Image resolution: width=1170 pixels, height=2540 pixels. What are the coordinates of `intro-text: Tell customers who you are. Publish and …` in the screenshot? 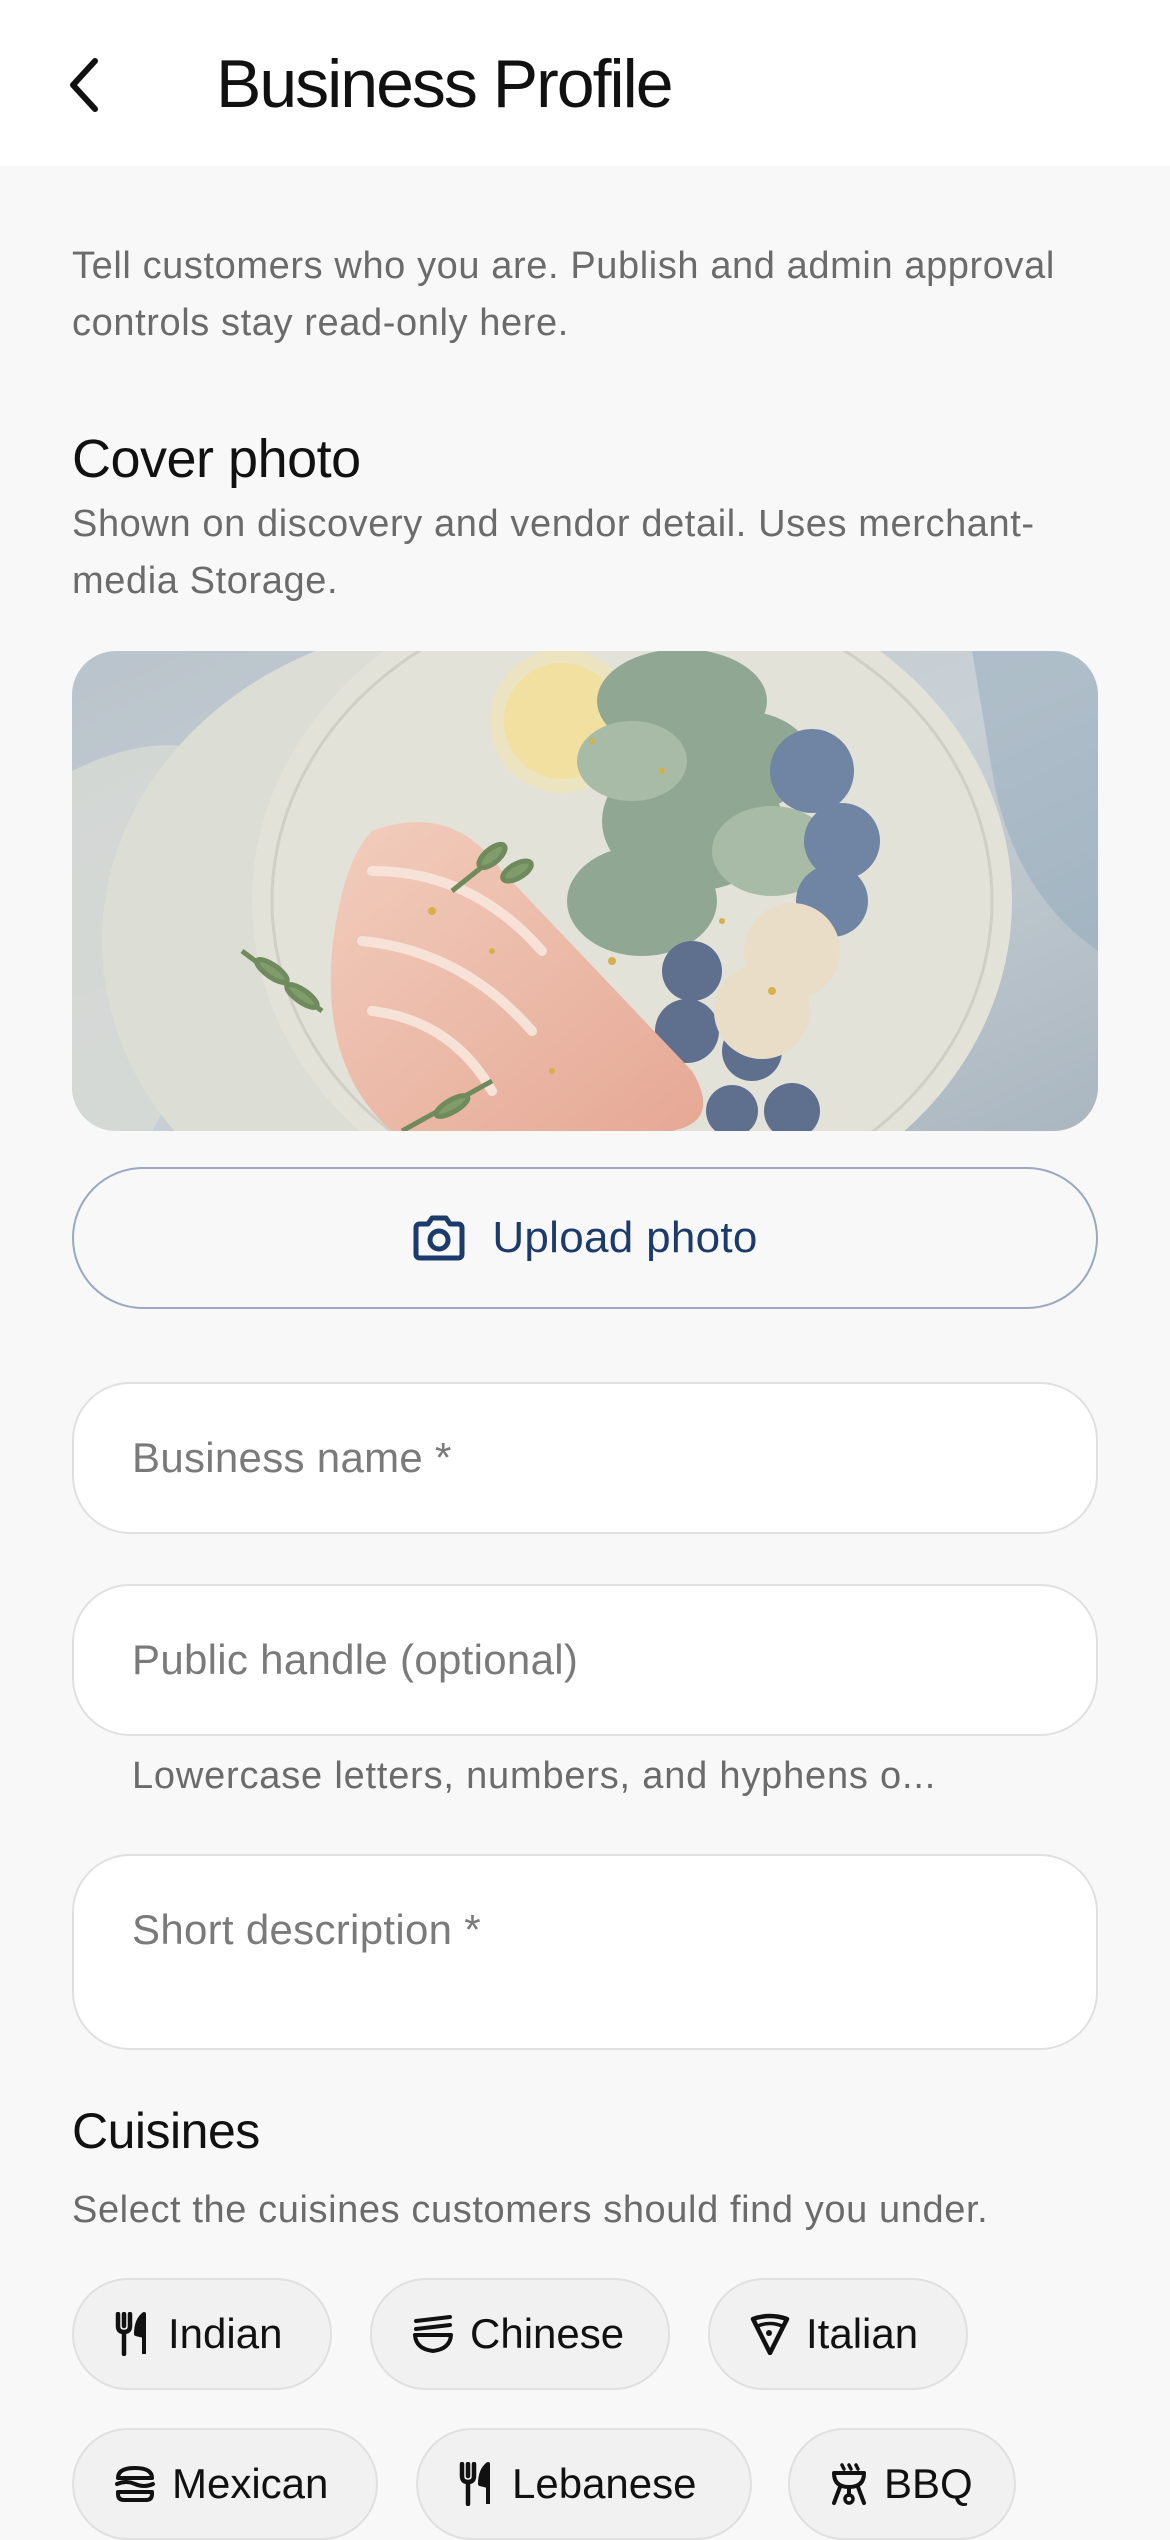 It's located at (563, 294).